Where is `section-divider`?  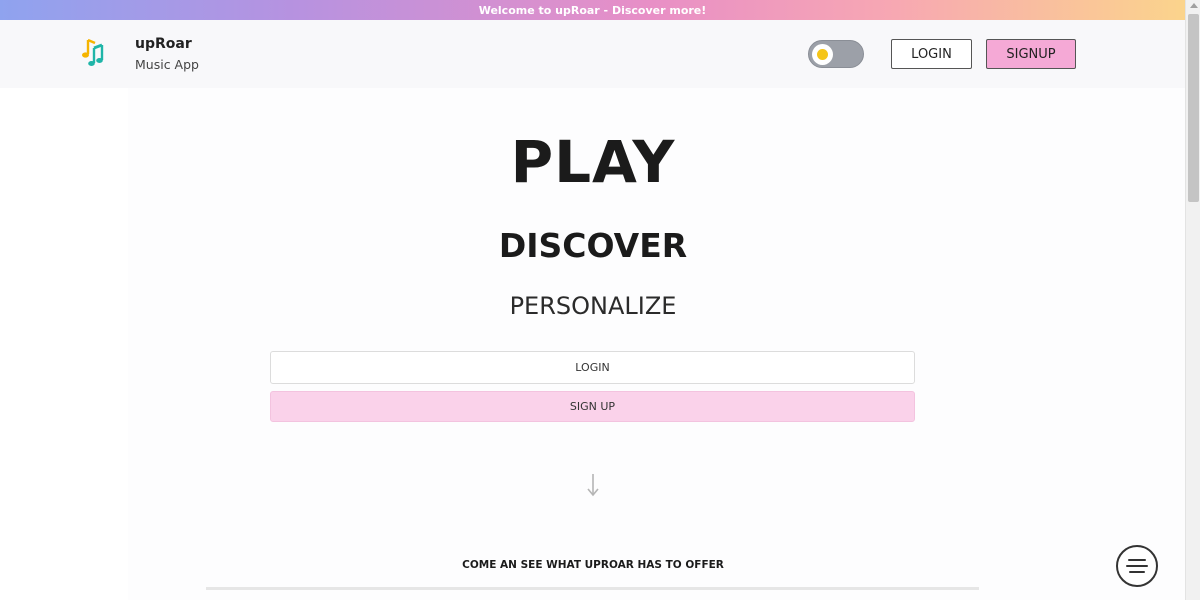 section-divider is located at coordinates (592, 588).